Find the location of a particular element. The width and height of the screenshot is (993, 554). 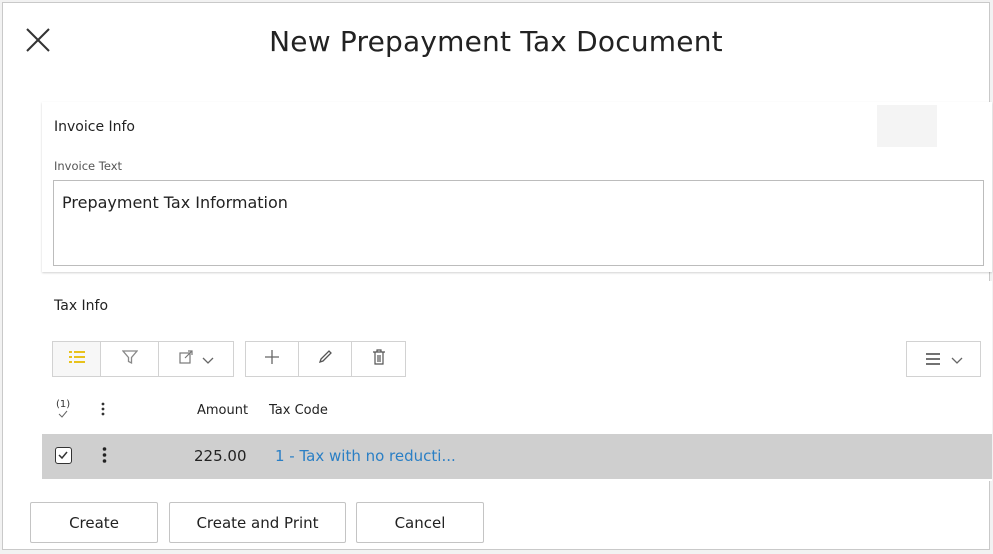

column-menu-button is located at coordinates (943, 359).